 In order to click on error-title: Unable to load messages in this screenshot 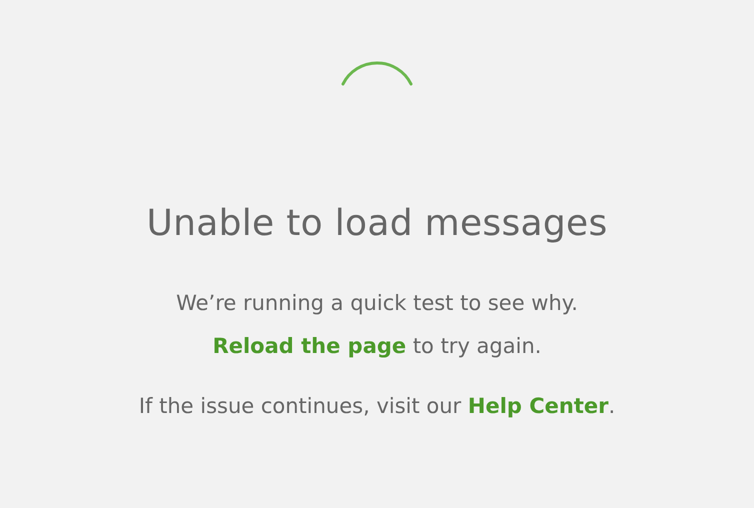, I will do `click(377, 224)`.